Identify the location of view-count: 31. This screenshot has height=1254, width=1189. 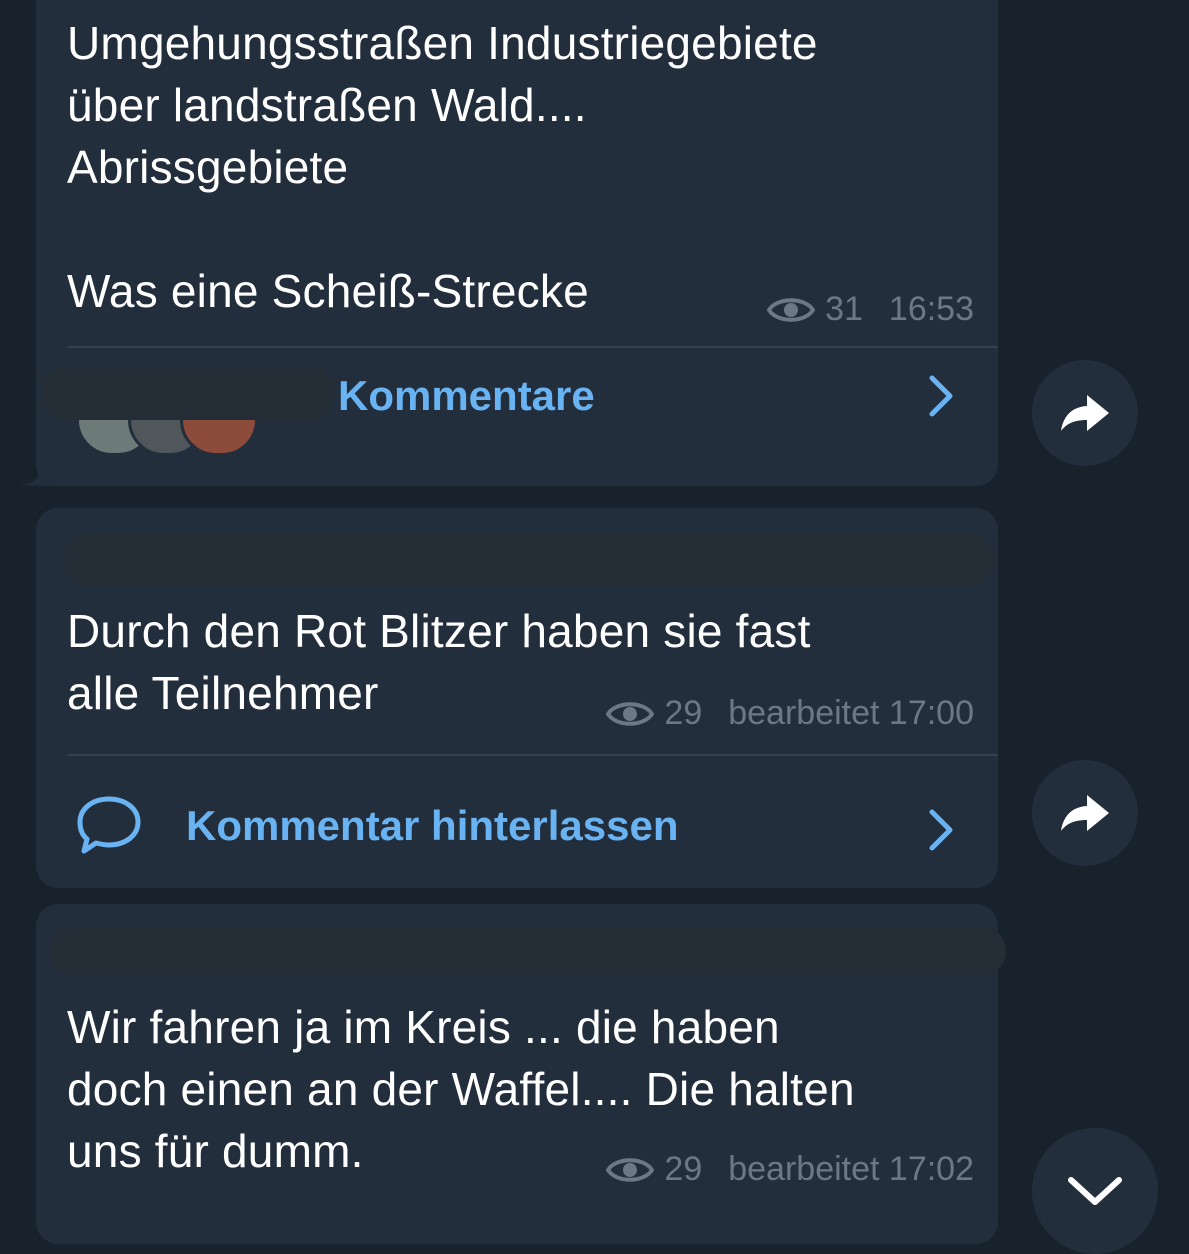
(844, 309).